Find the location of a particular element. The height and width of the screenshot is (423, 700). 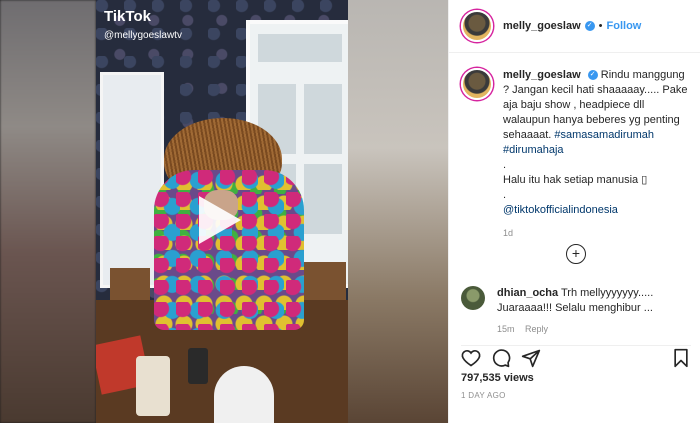

hashtag-dirumahaja: #dirumahaja is located at coordinates (533, 150).